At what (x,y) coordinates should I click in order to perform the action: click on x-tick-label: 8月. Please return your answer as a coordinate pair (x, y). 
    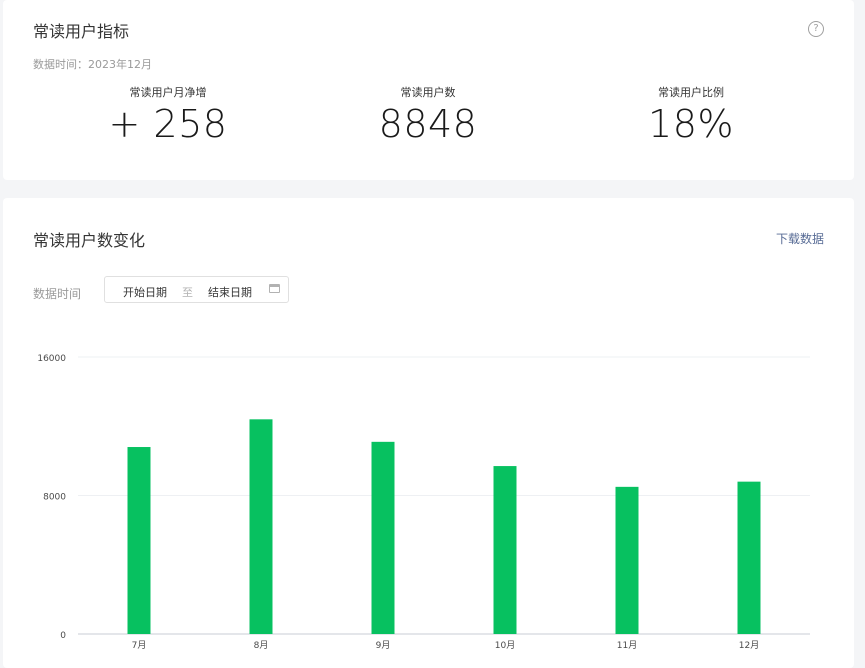
    Looking at the image, I should click on (261, 645).